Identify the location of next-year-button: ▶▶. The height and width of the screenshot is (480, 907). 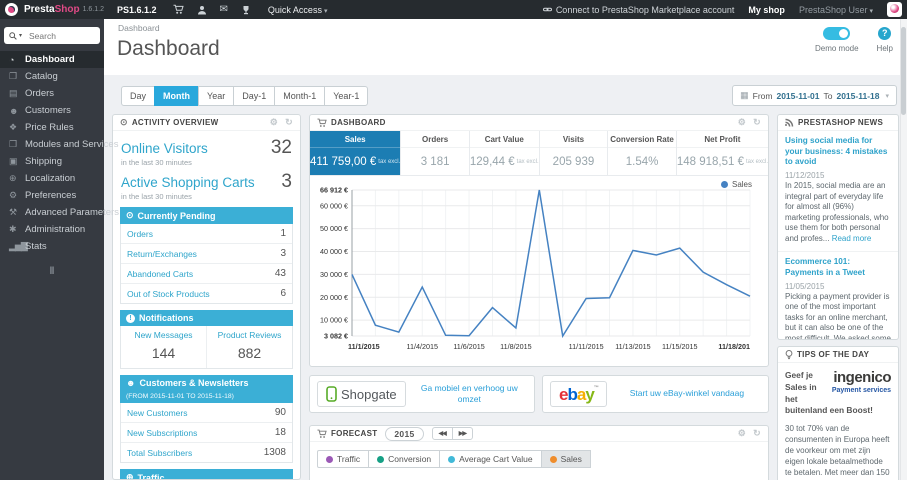
(461, 433).